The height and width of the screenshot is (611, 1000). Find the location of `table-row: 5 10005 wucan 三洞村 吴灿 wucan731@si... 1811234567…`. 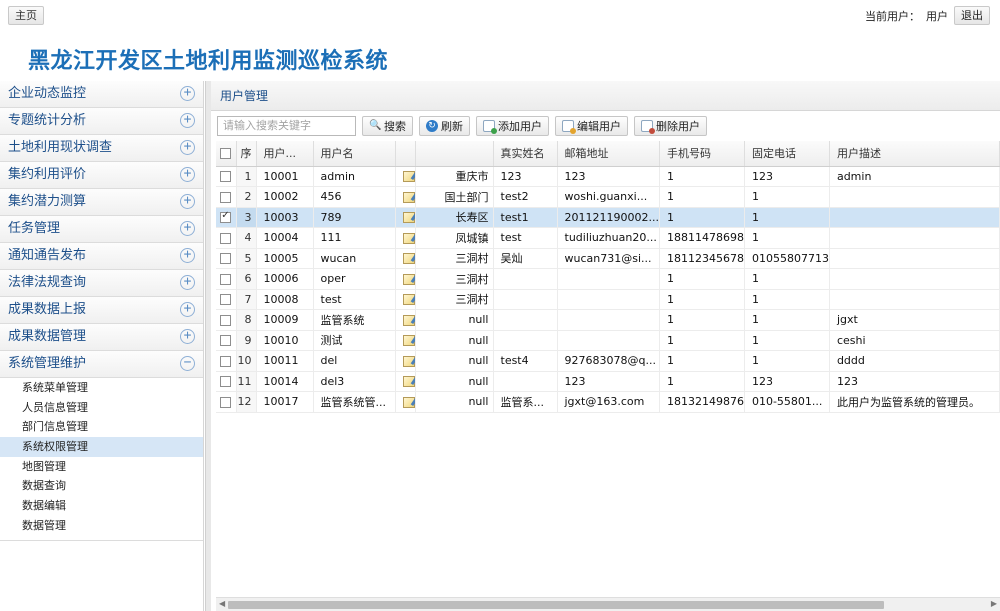

table-row: 5 10005 wucan 三洞村 吴灿 wucan731@si... 1811234567… is located at coordinates (608, 258).